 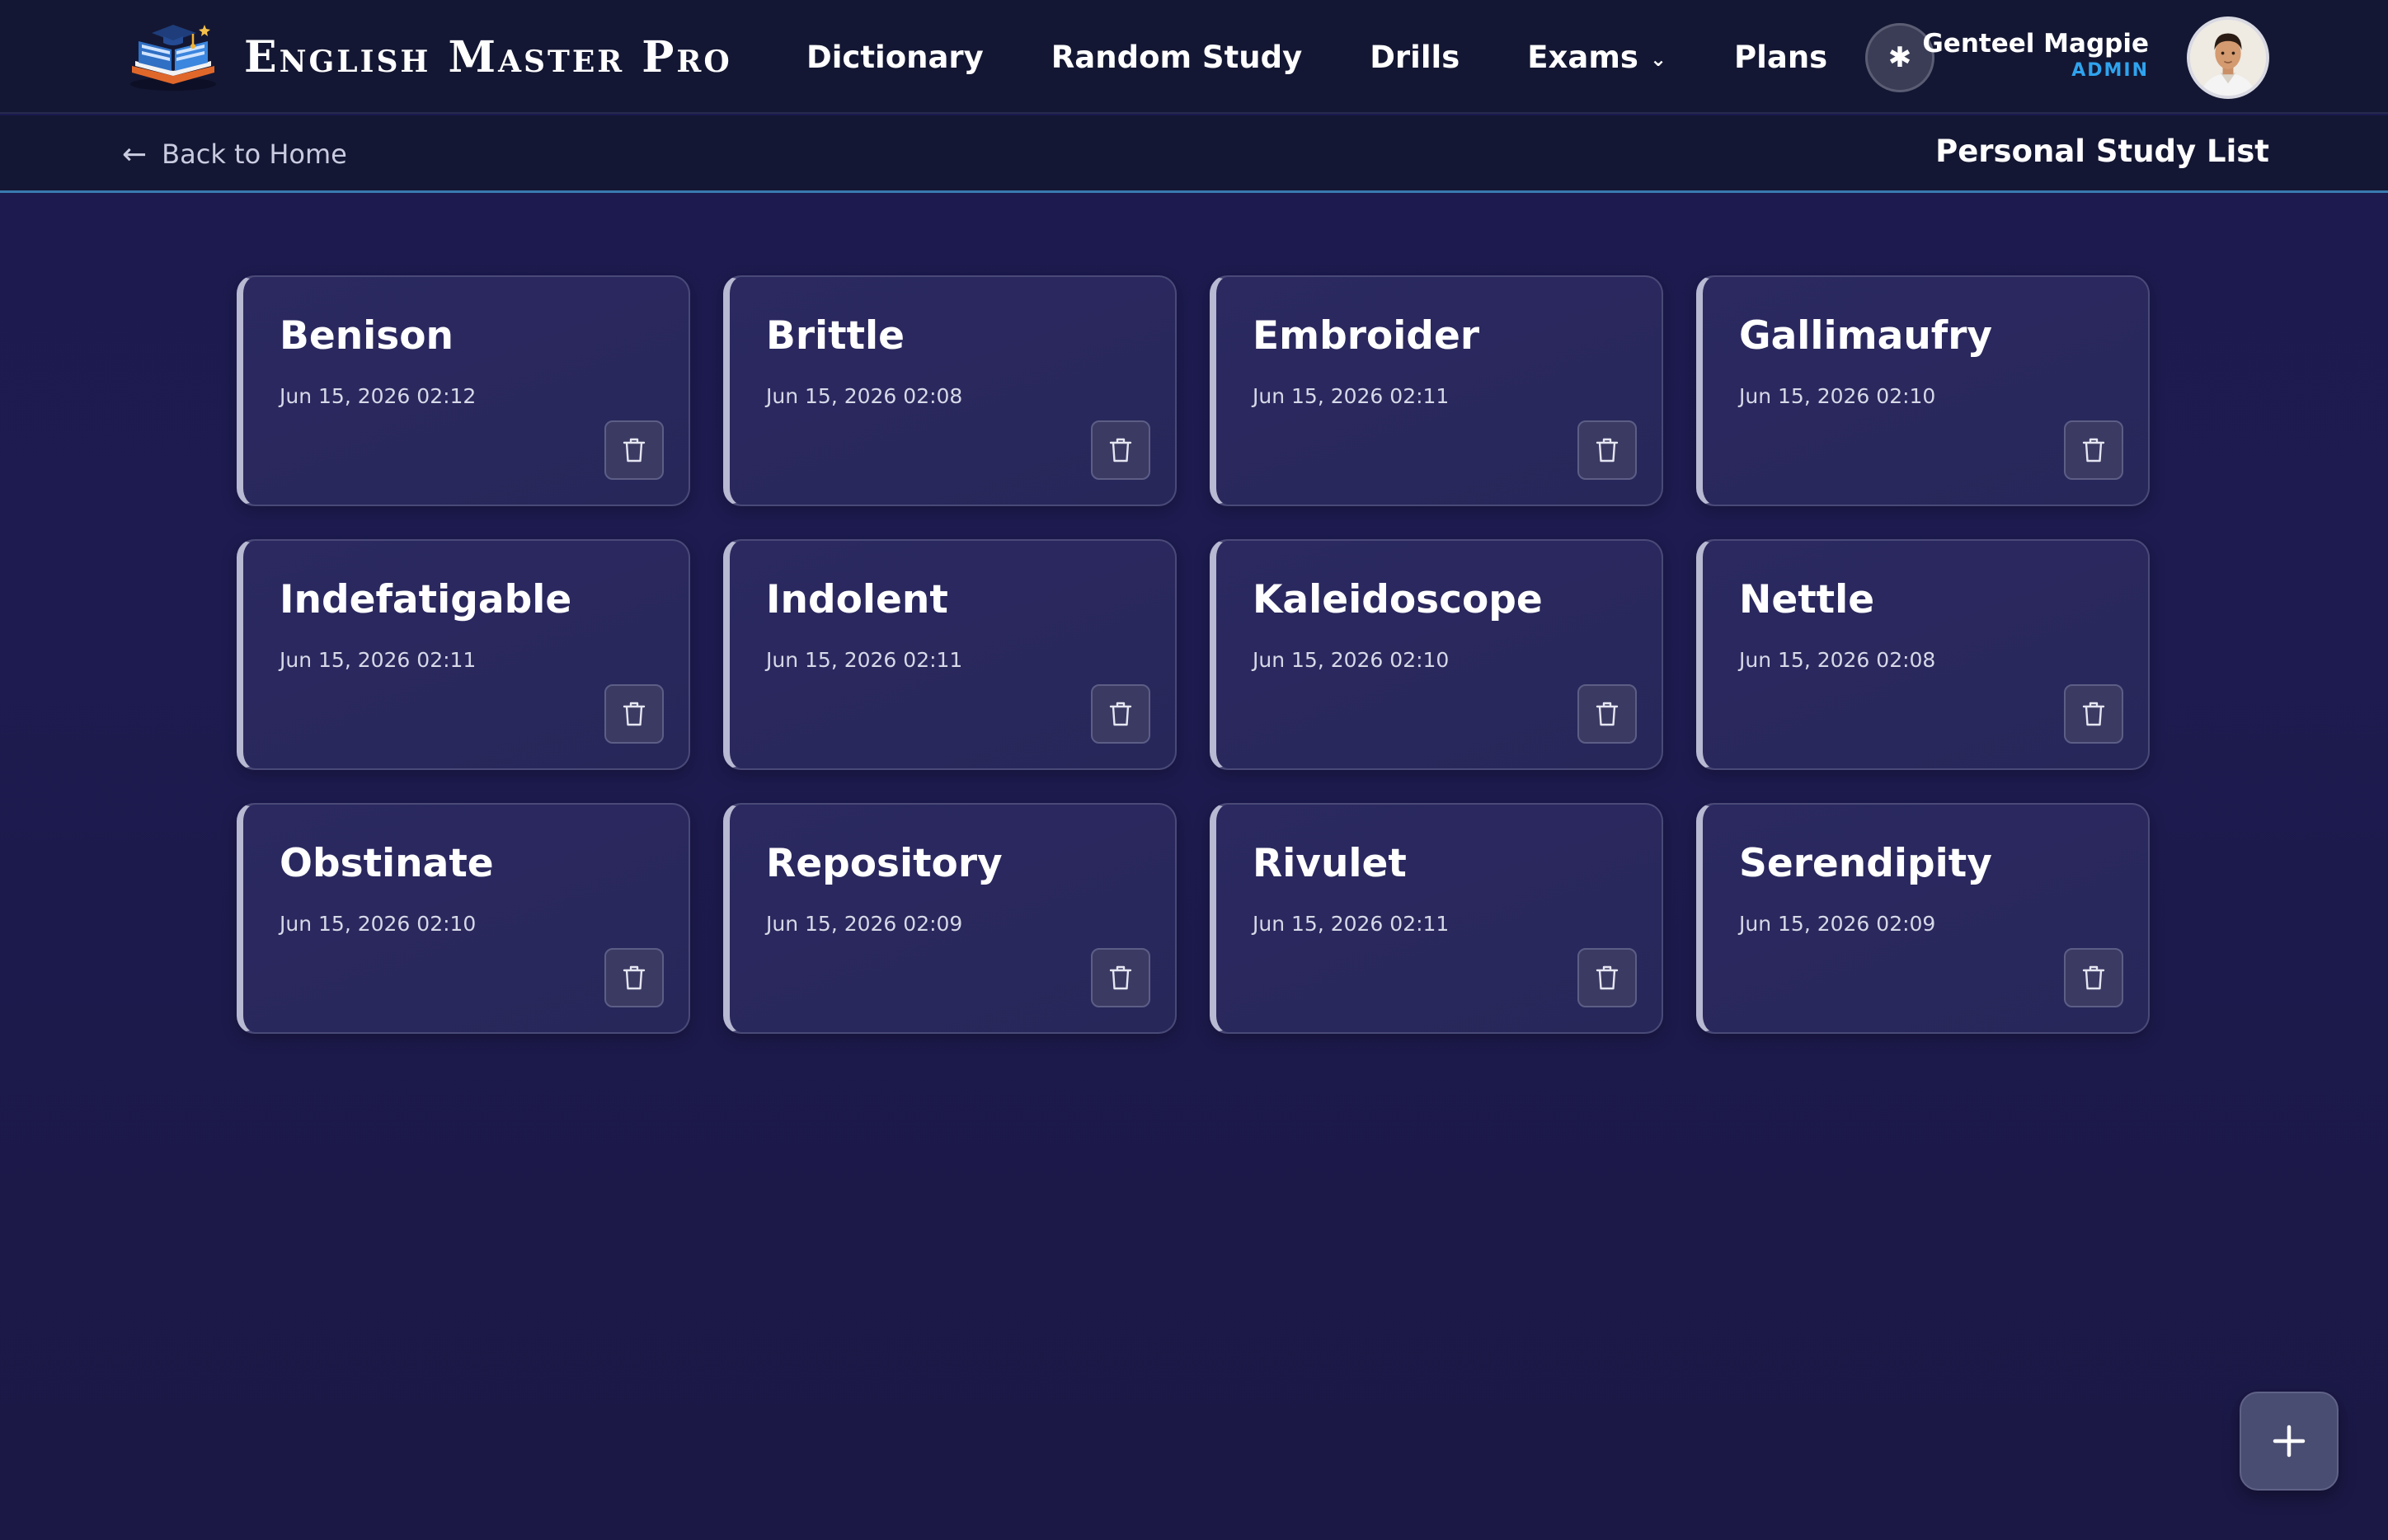 I want to click on nav-random-study: Random Study, so click(x=1177, y=58).